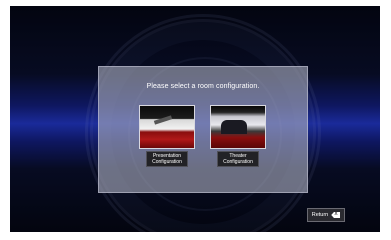 Image resolution: width=391 pixels, height=240 pixels. Describe the element at coordinates (167, 127) in the screenshot. I see `presentation-room-thumbnail` at that location.